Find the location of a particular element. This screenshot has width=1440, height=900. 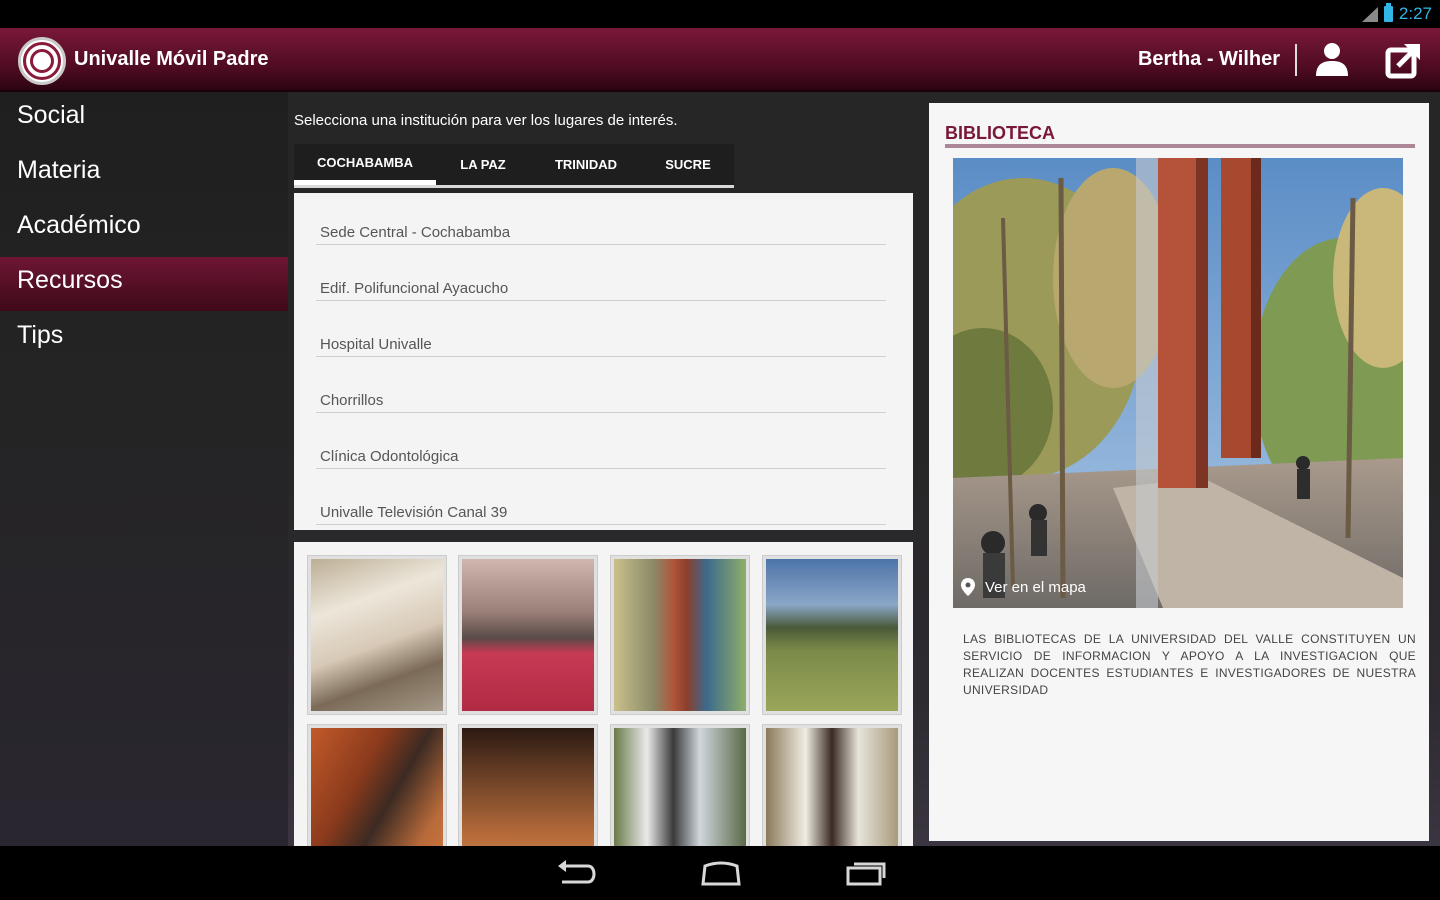

list-item: Sede Central - Cochabamba is located at coordinates (601, 219).